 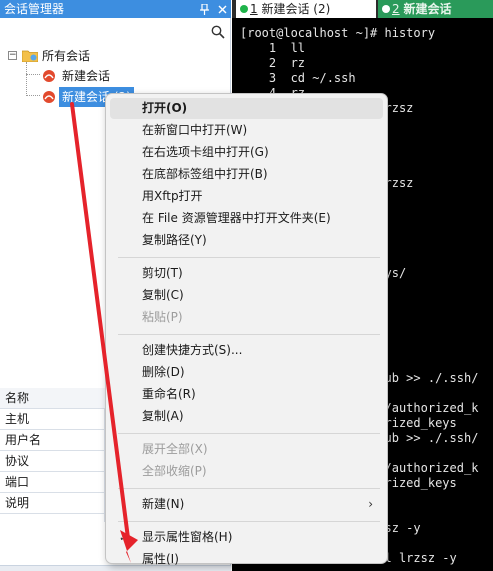 I want to click on menu-item-0-2: 在右选项卡组中打开(G), so click(x=246, y=152).